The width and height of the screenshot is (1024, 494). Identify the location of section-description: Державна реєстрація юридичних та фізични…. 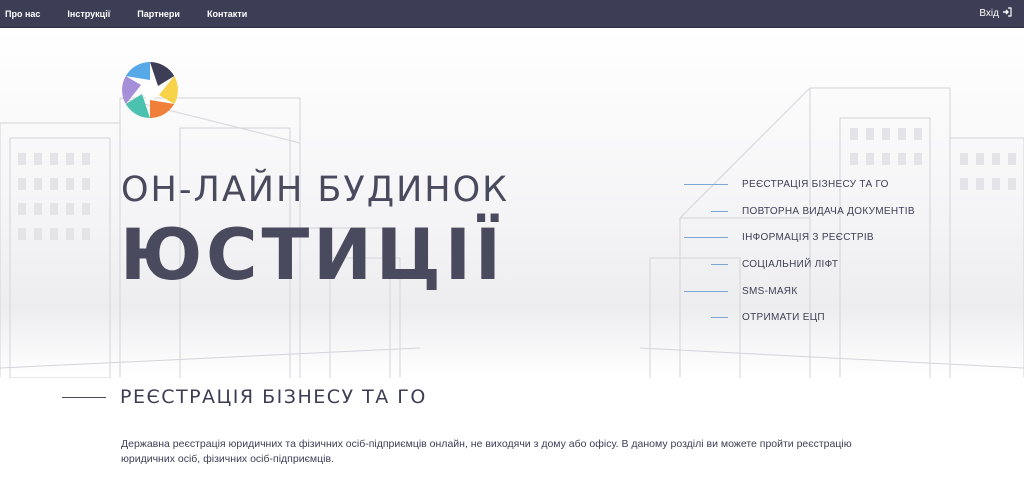
(486, 451).